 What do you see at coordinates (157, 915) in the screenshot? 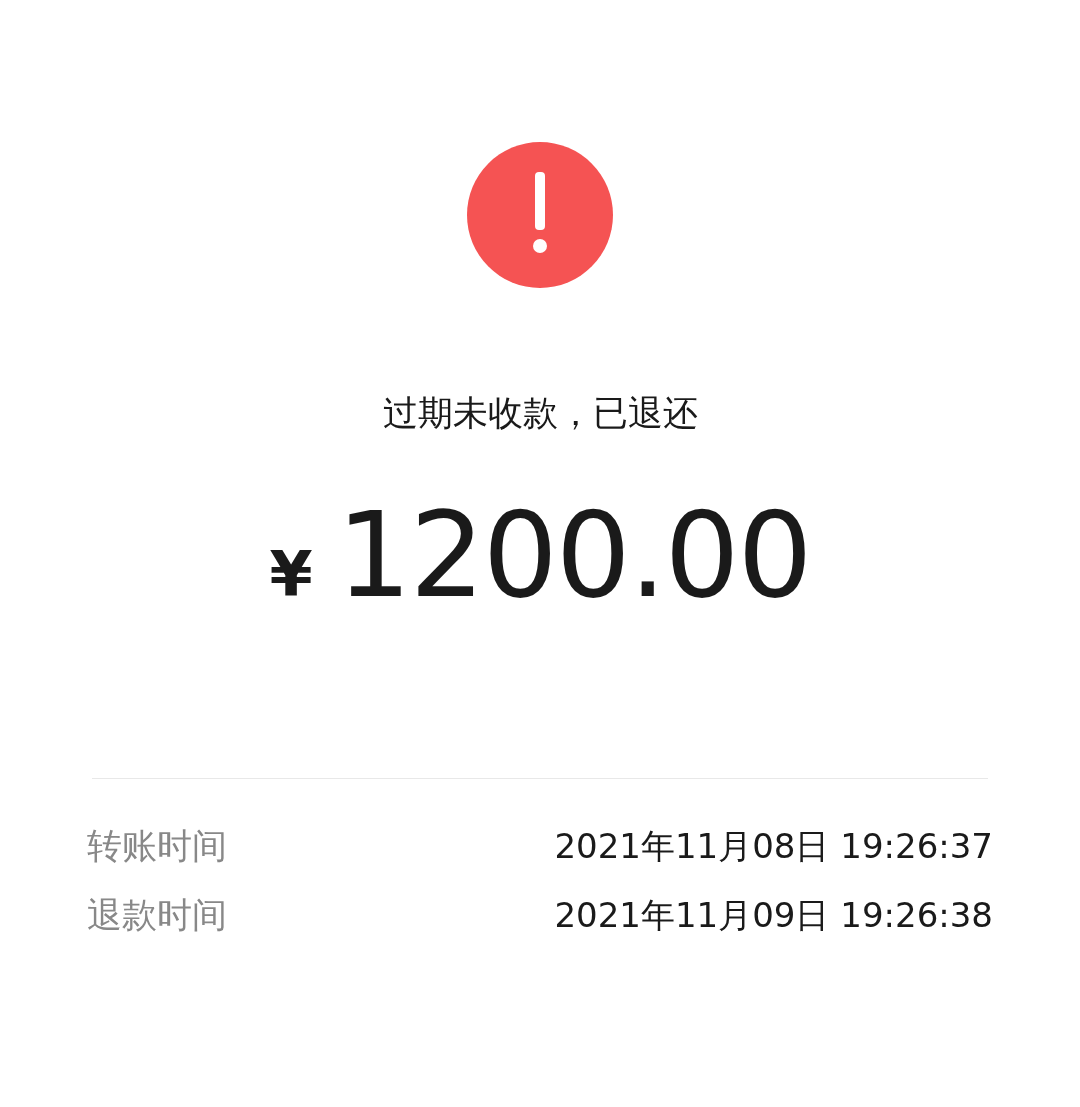
I see `detail-label: 退款时间` at bounding box center [157, 915].